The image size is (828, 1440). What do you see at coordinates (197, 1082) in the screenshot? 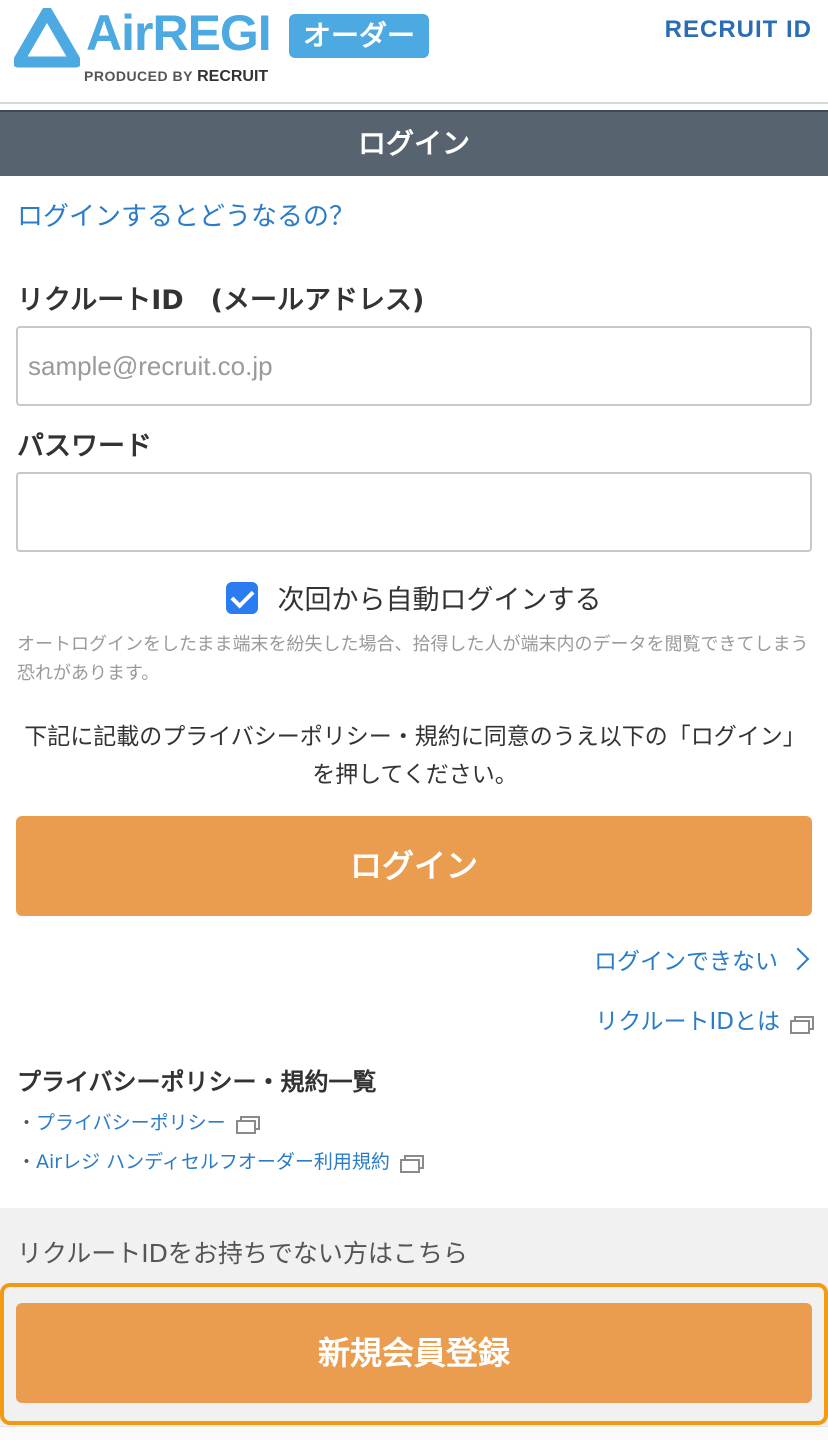
I see `policy-list-heading: プライバシーポリシー・規約一覧` at bounding box center [197, 1082].